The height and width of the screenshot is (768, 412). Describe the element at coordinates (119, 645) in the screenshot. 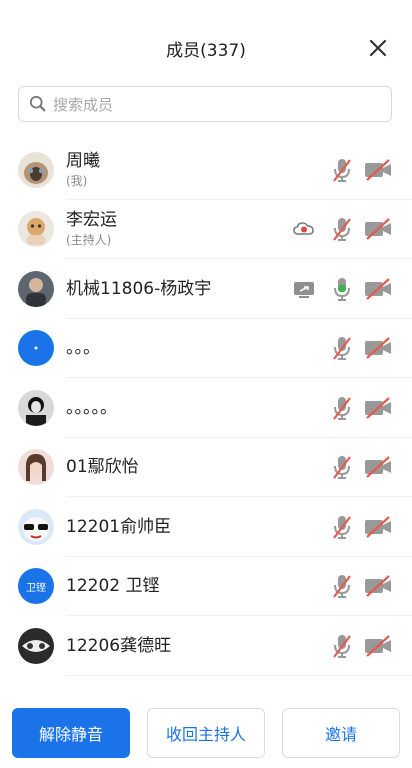

I see `member-name: 12206龚德旺` at that location.